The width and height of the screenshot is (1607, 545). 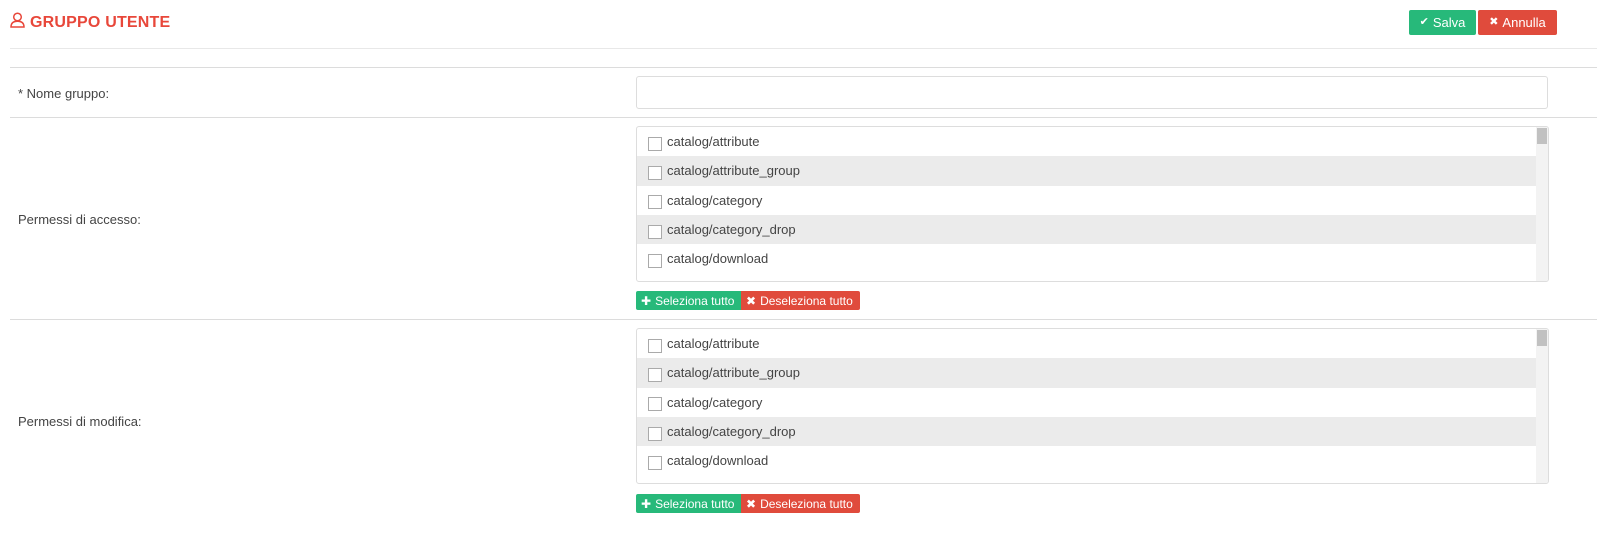 What do you see at coordinates (1542, 204) in the screenshot?
I see `access-list-scrollbar` at bounding box center [1542, 204].